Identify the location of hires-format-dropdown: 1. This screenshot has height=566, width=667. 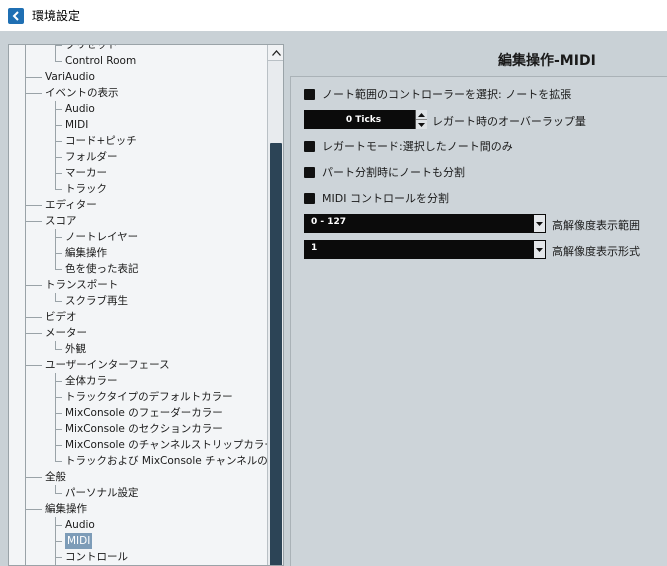
(425, 249).